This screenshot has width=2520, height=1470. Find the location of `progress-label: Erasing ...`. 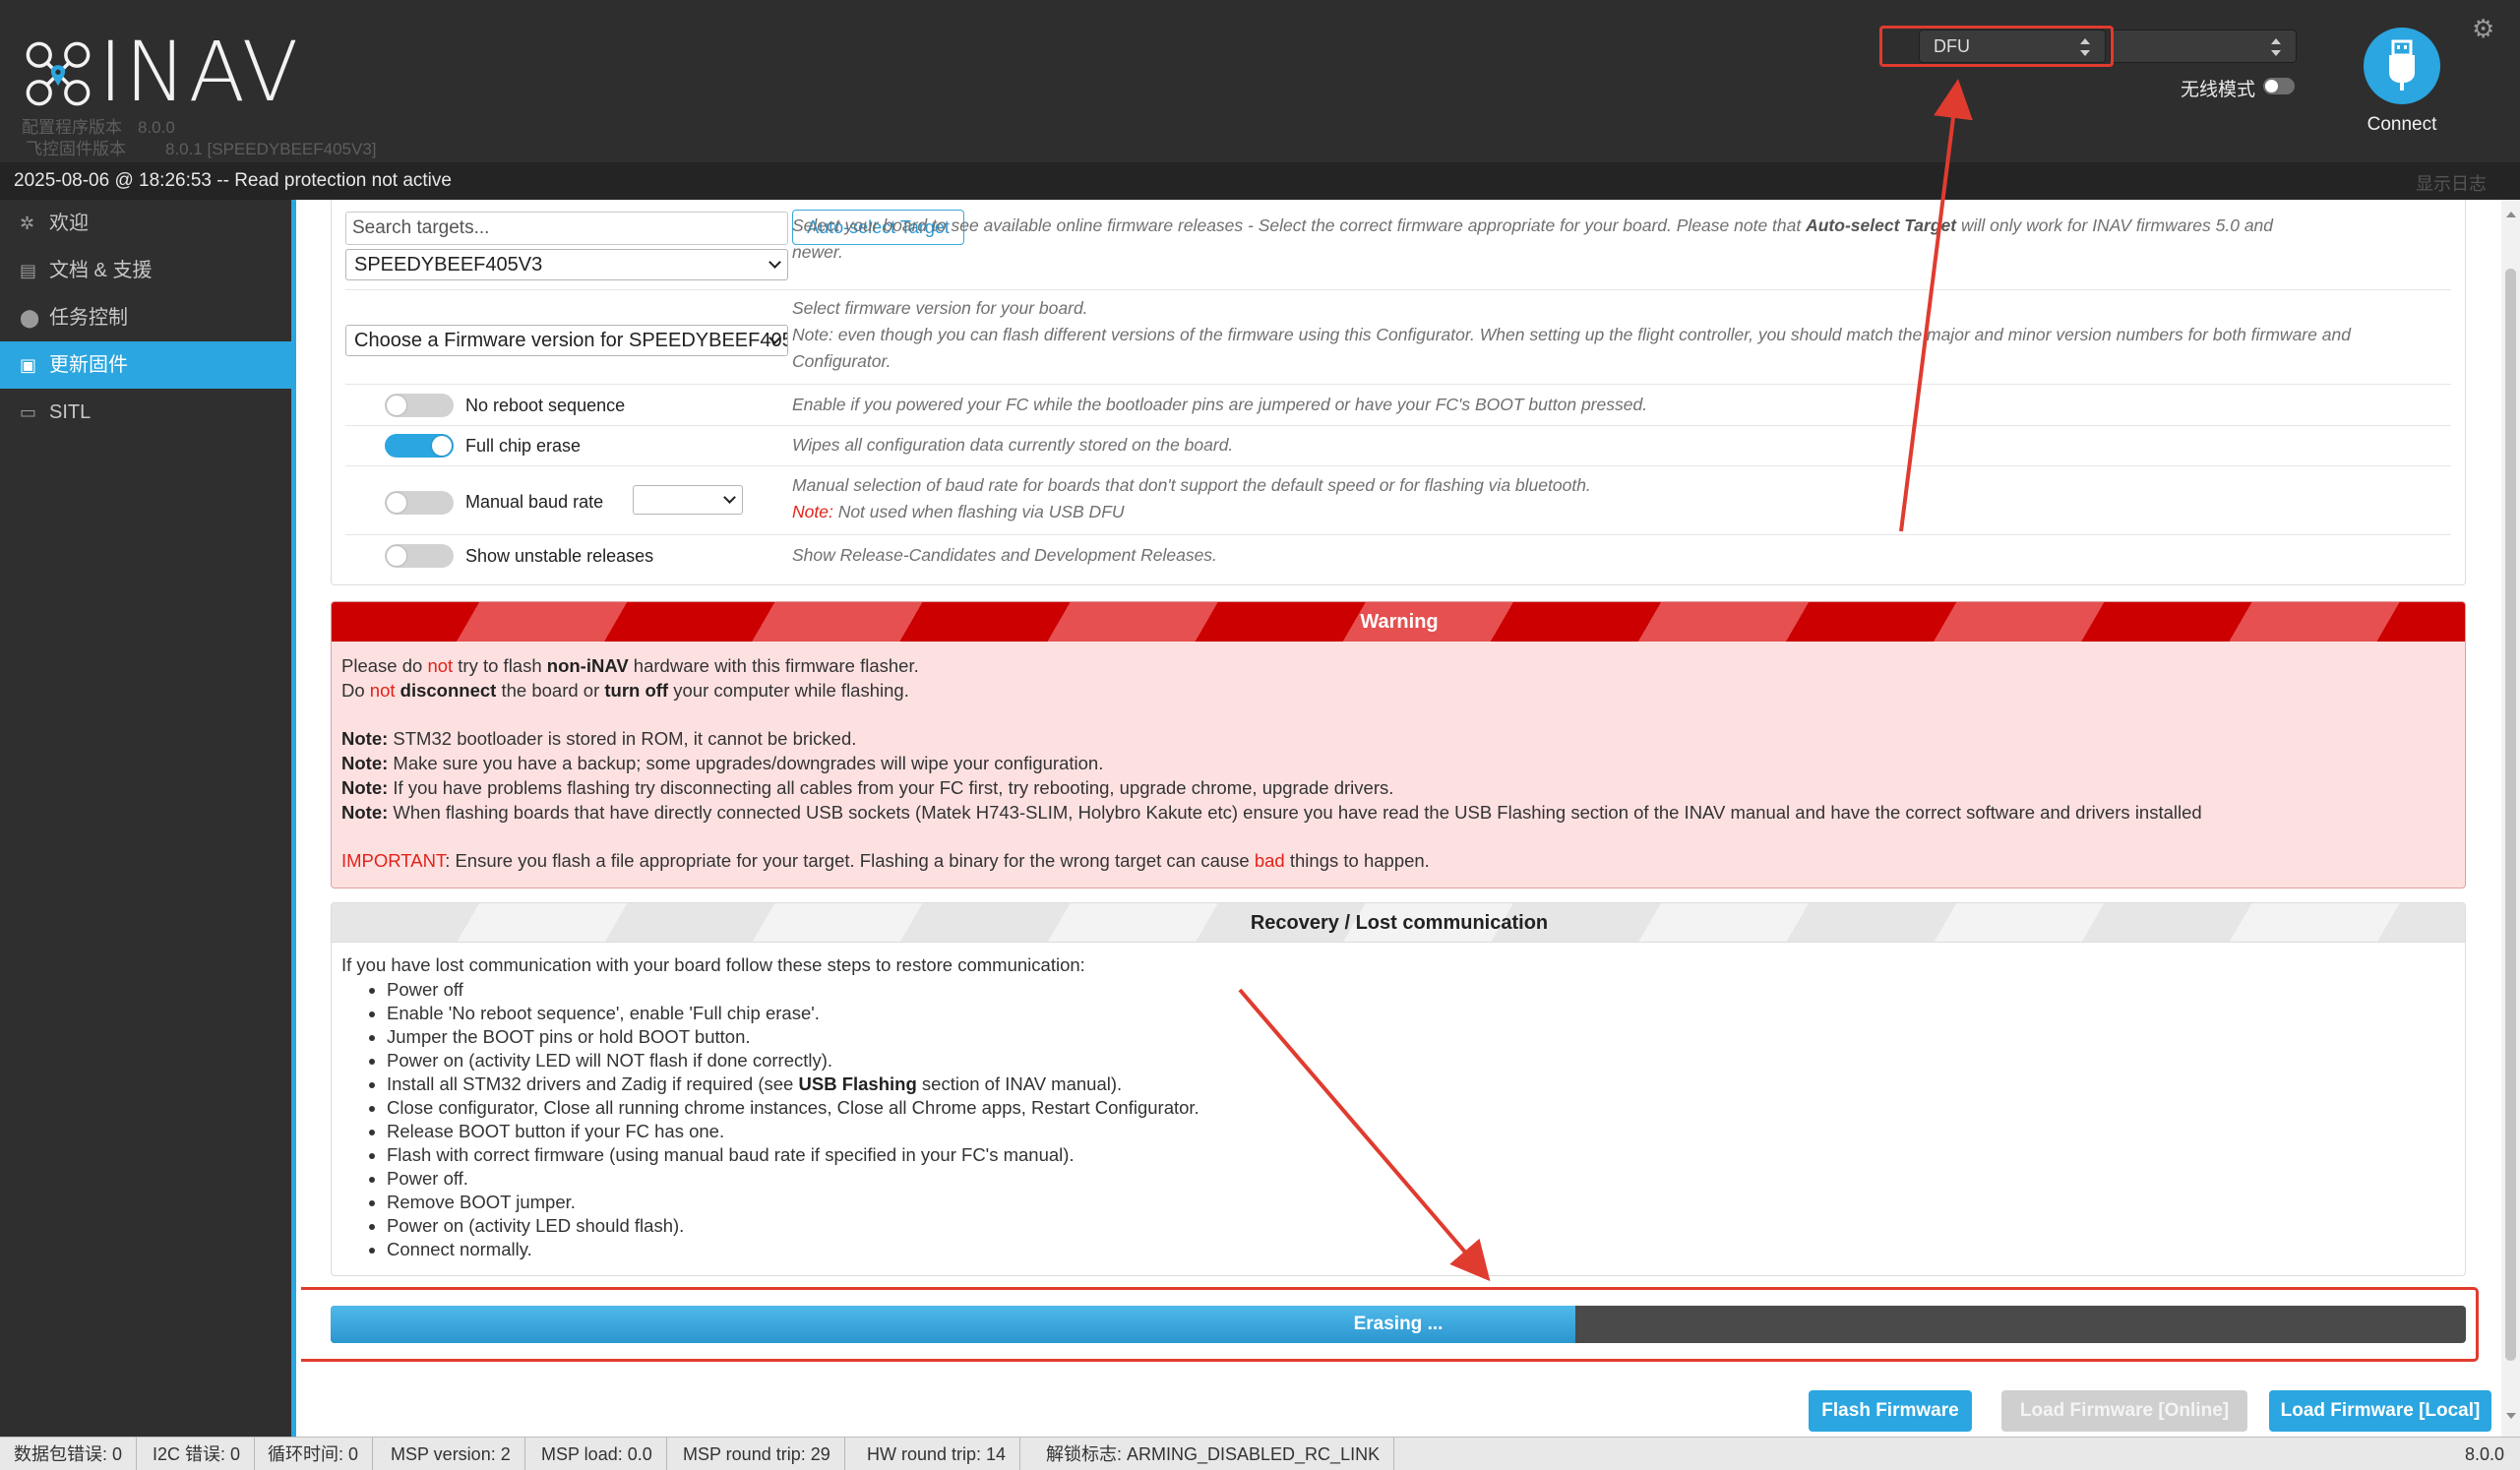

progress-label: Erasing ... is located at coordinates (1398, 1324).